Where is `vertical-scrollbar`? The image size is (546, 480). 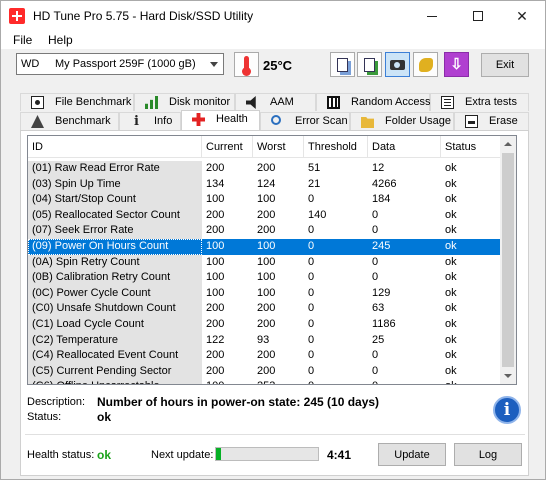 vertical-scrollbar is located at coordinates (508, 260).